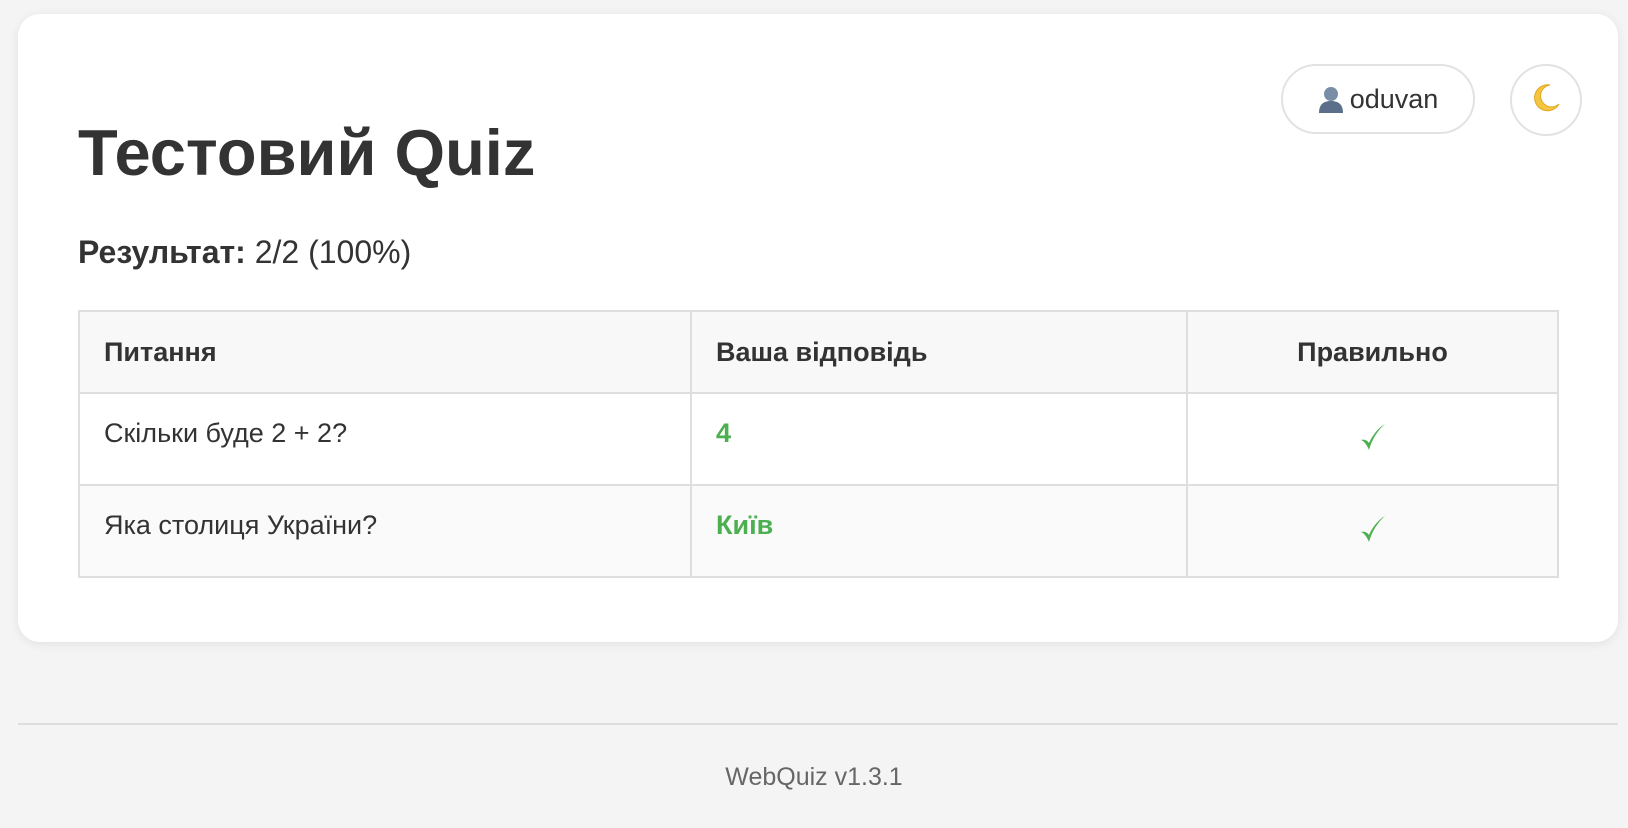 Image resolution: width=1628 pixels, height=828 pixels. I want to click on moon-icon, so click(1546, 100).